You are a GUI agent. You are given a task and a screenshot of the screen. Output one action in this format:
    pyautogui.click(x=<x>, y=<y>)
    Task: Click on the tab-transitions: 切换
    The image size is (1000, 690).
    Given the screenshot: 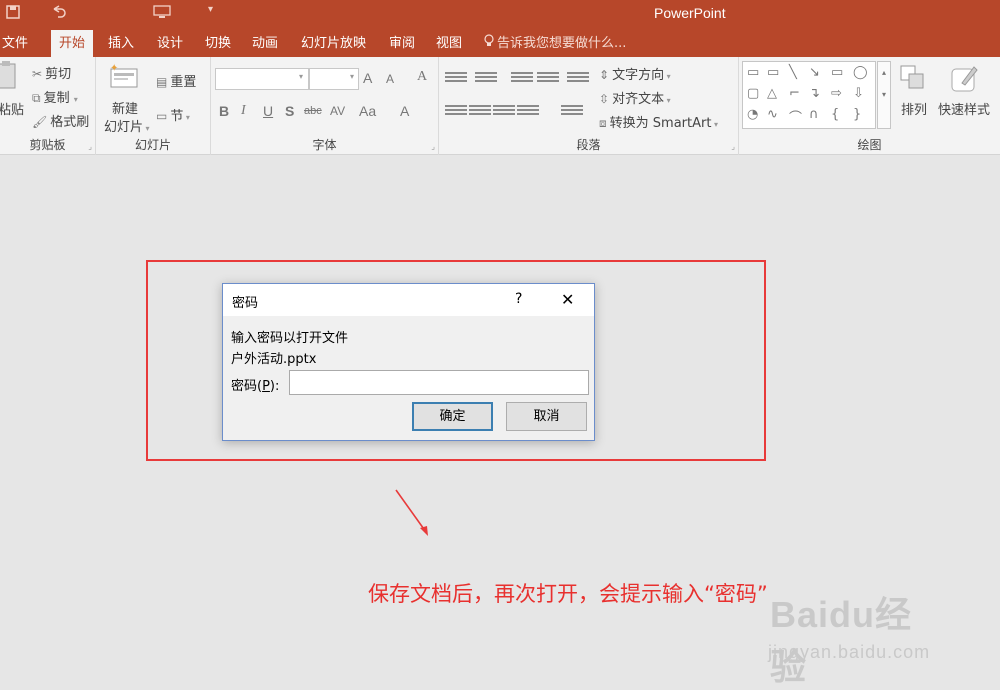 What is the action you would take?
    pyautogui.click(x=218, y=43)
    